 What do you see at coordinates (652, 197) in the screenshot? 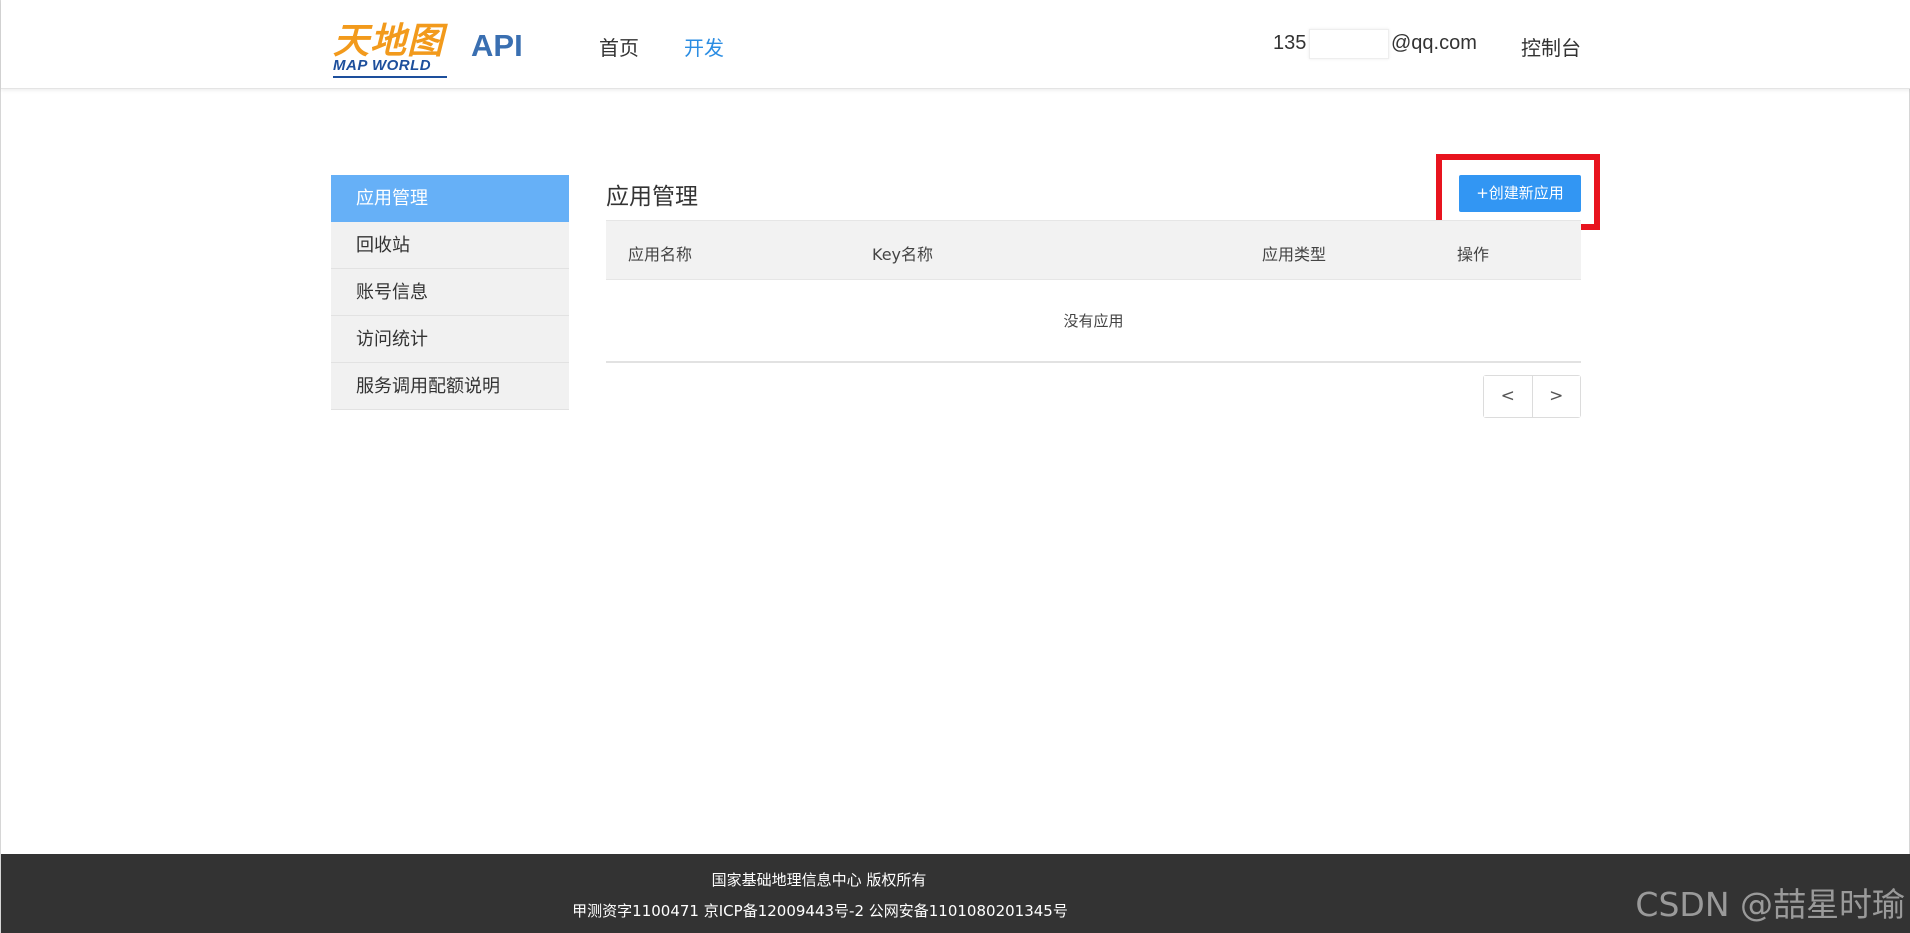
I see `page-title: 应用管理` at bounding box center [652, 197].